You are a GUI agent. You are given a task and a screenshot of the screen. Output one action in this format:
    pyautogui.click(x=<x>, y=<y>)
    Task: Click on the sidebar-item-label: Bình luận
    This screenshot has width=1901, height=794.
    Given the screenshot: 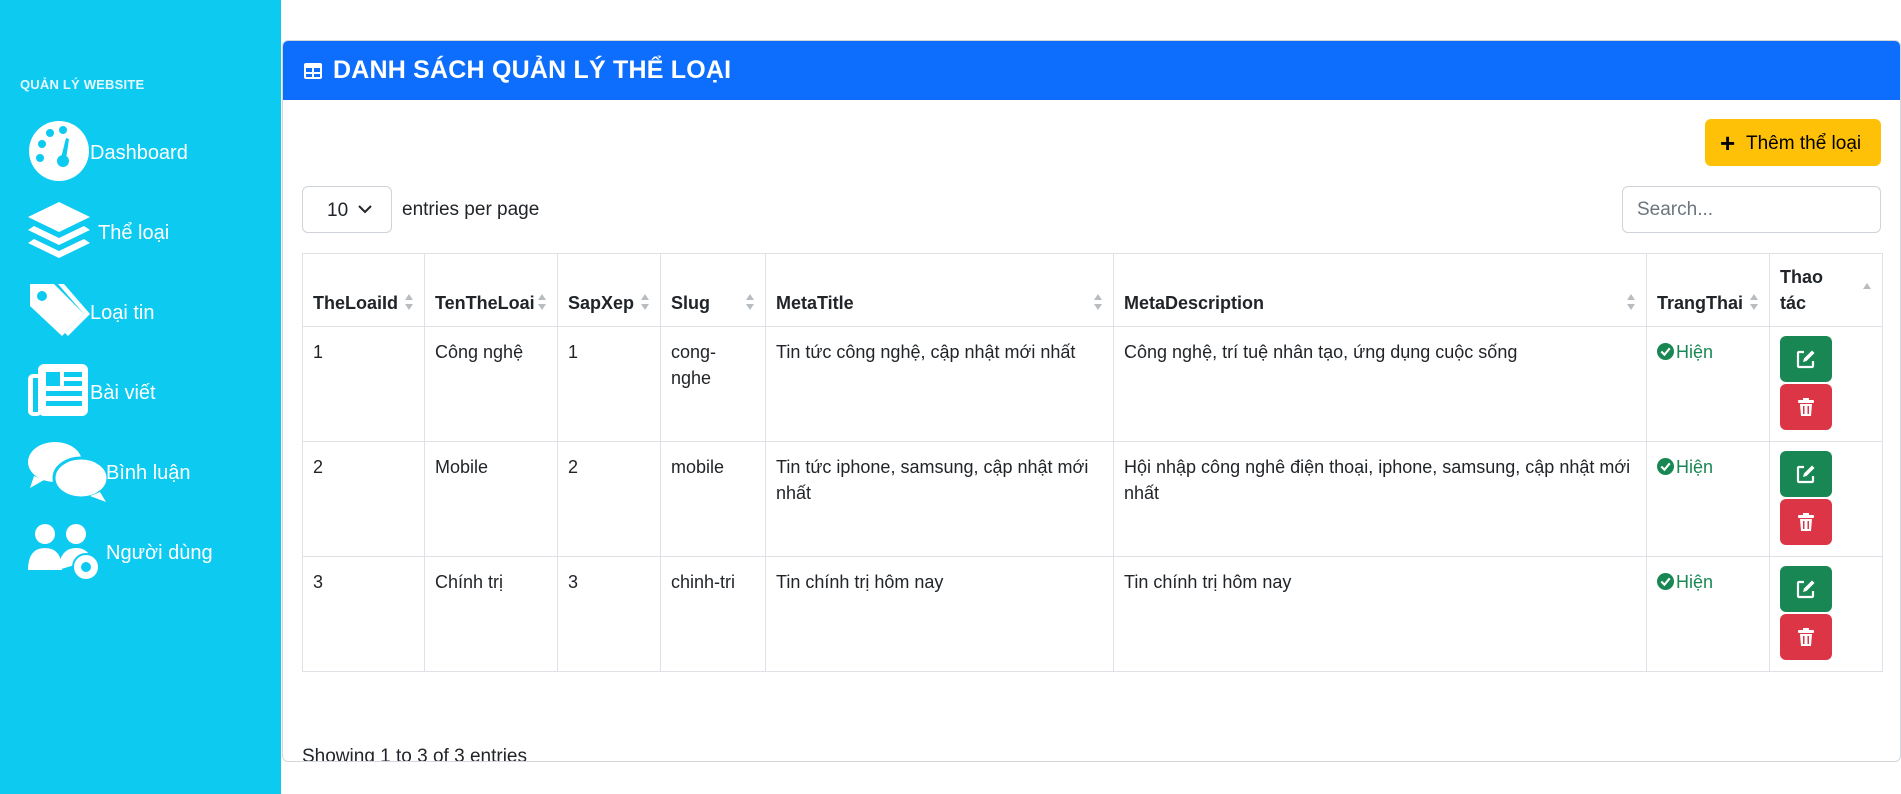 What is the action you would take?
    pyautogui.click(x=148, y=473)
    